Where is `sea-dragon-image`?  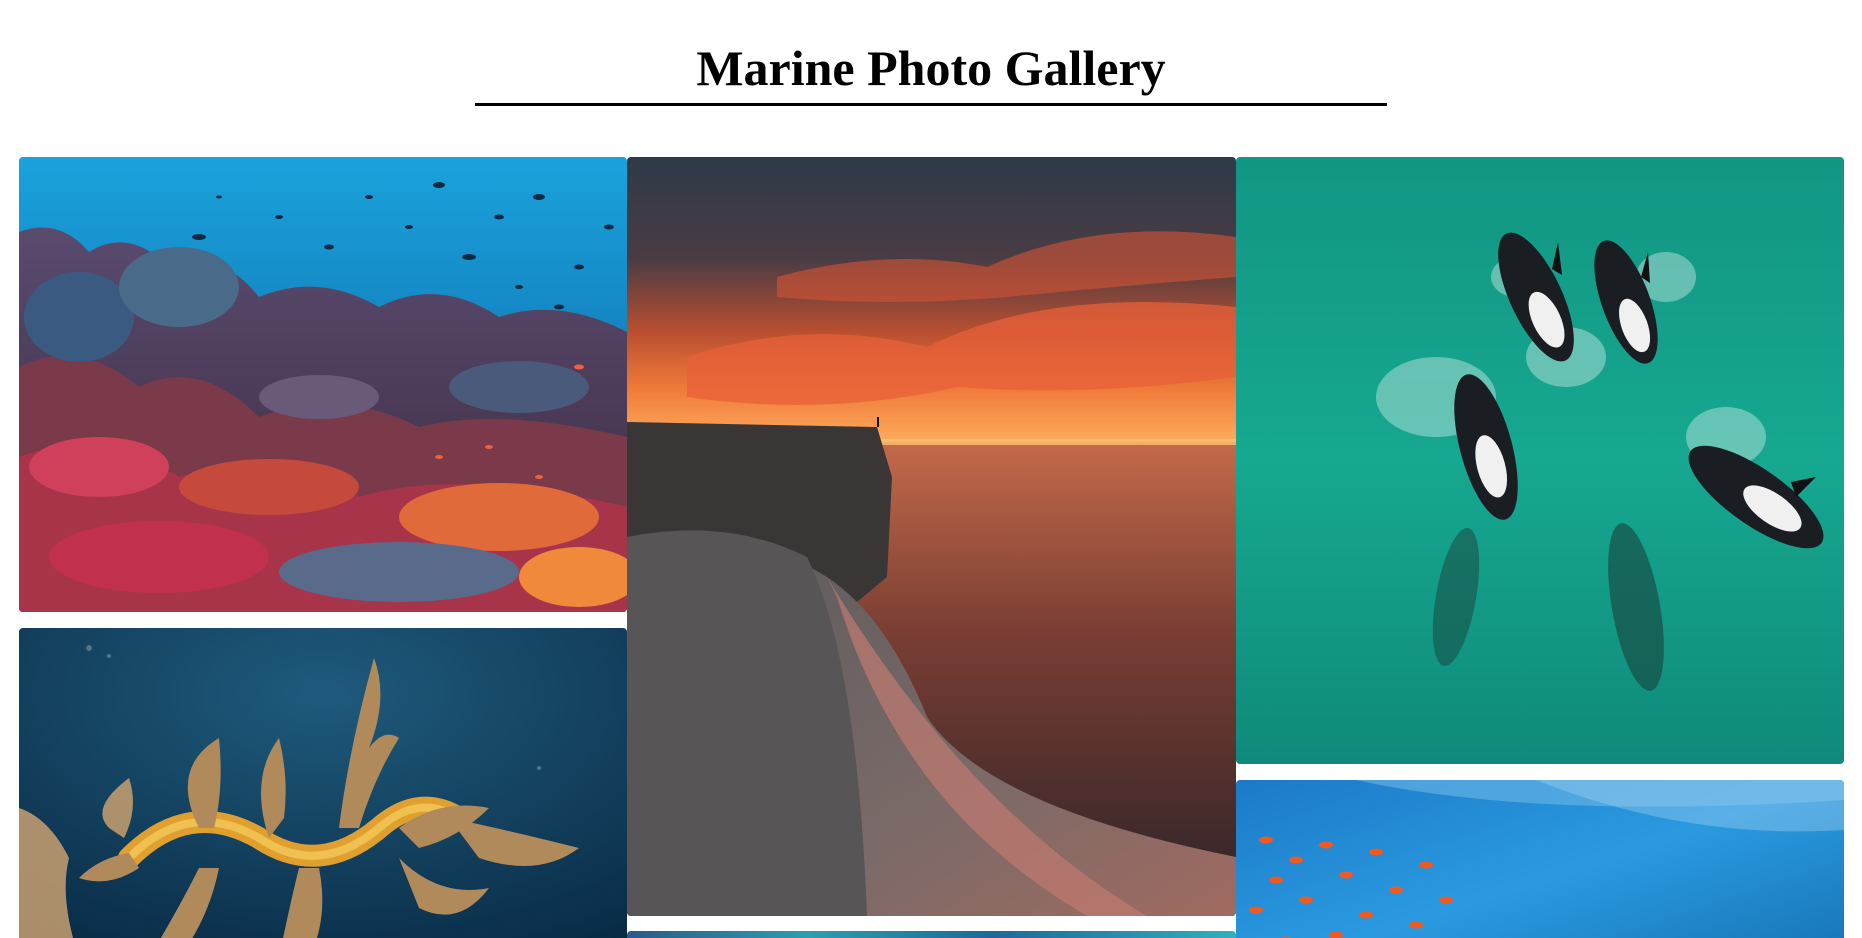
sea-dragon-image is located at coordinates (323, 783).